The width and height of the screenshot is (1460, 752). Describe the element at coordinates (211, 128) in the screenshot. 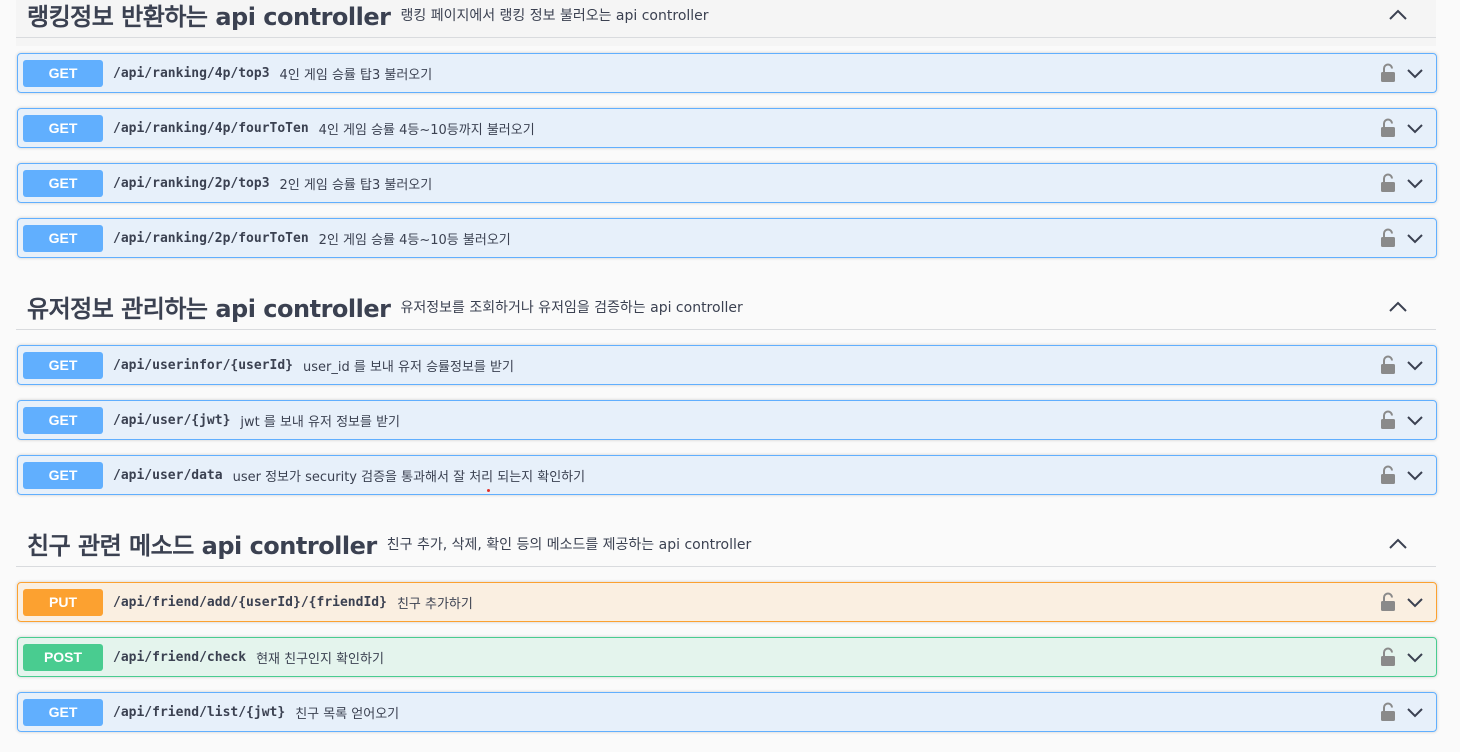

I see `operation-path: /api/ranking/4p/fourToTen` at that location.